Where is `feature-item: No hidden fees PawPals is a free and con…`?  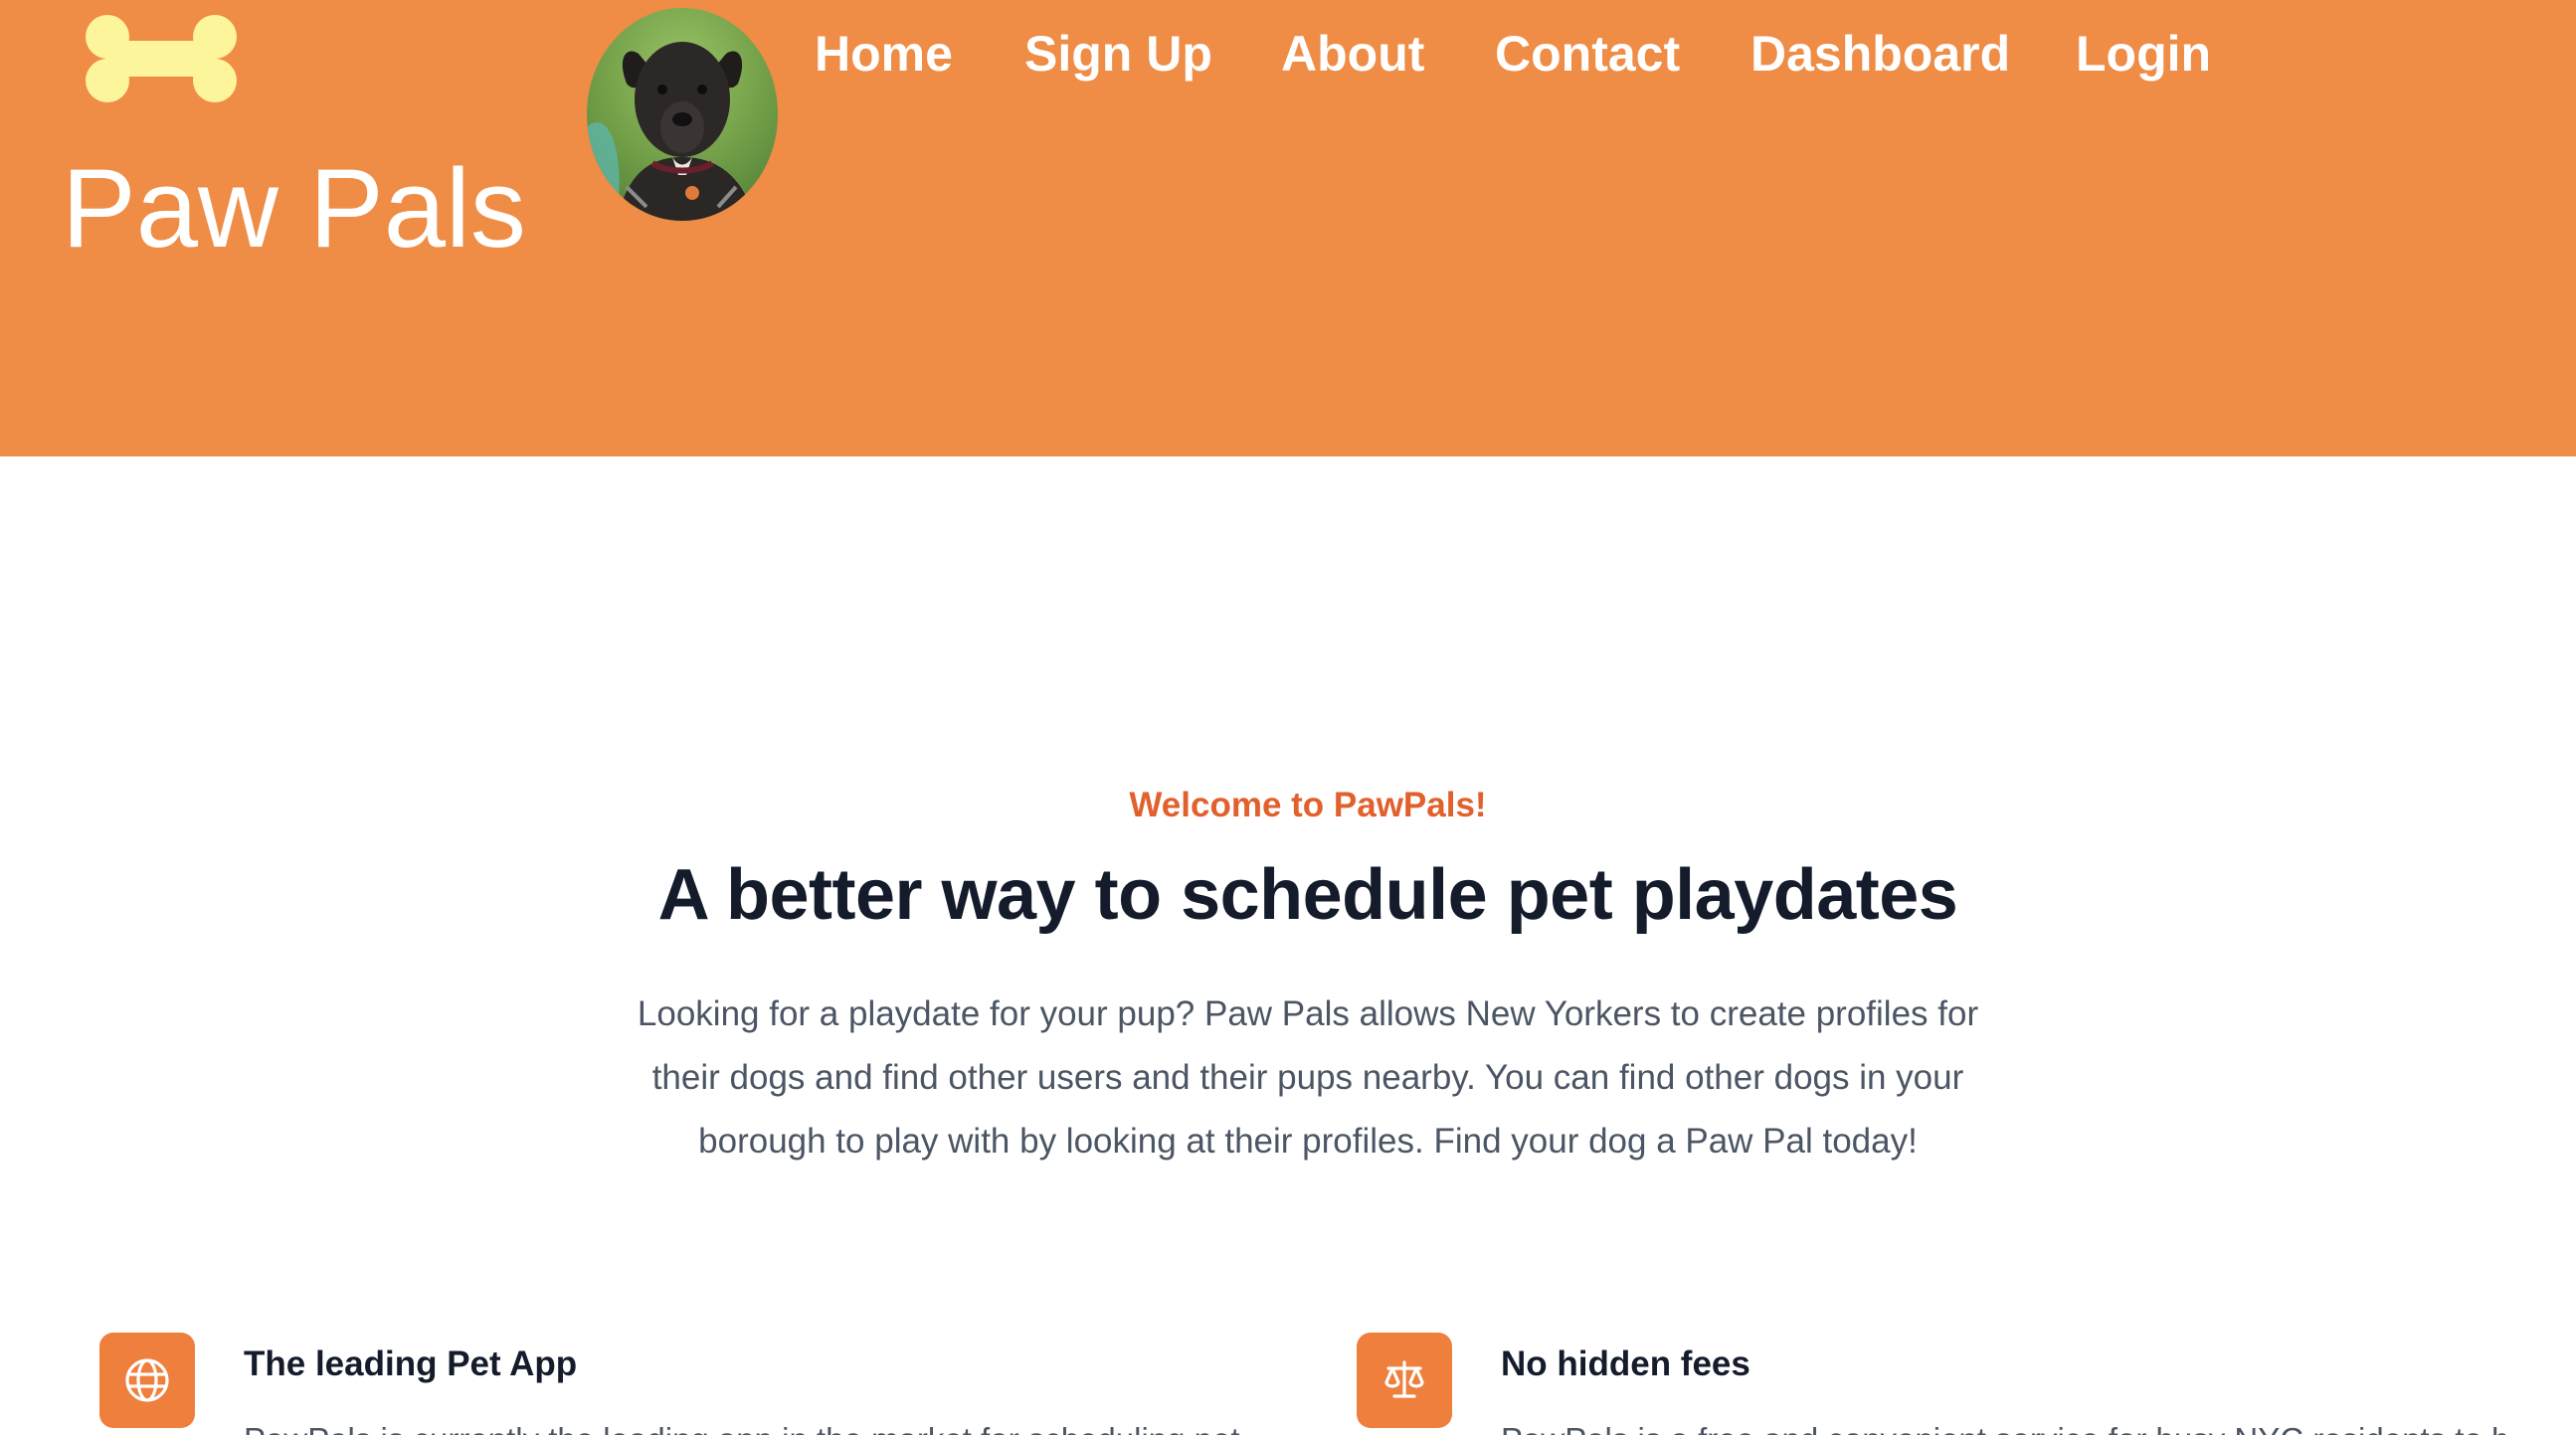
feature-item: No hidden fees PawPals is a free and con… is located at coordinates (1931, 1383).